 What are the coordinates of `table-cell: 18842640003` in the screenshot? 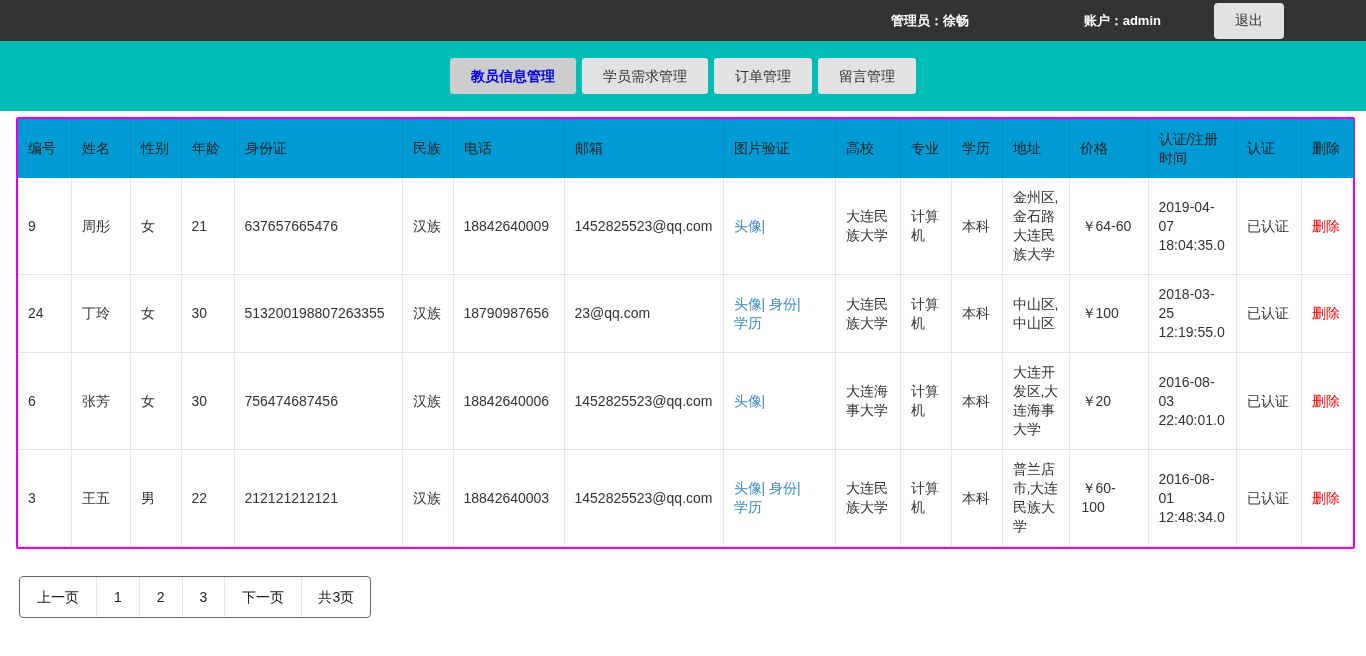 It's located at (508, 498).